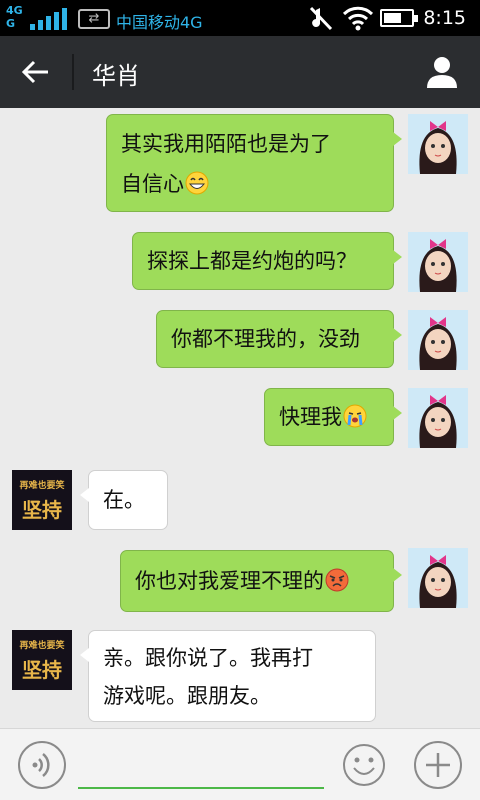 Image resolution: width=480 pixels, height=800 pixels. I want to click on message-bubble-incoming: 在。, so click(124, 500).